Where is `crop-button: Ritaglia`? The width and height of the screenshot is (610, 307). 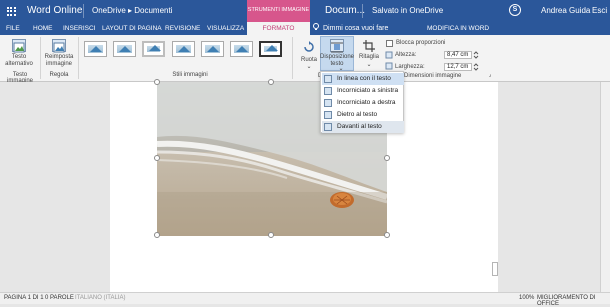 crop-button: Ritaglia is located at coordinates (369, 57).